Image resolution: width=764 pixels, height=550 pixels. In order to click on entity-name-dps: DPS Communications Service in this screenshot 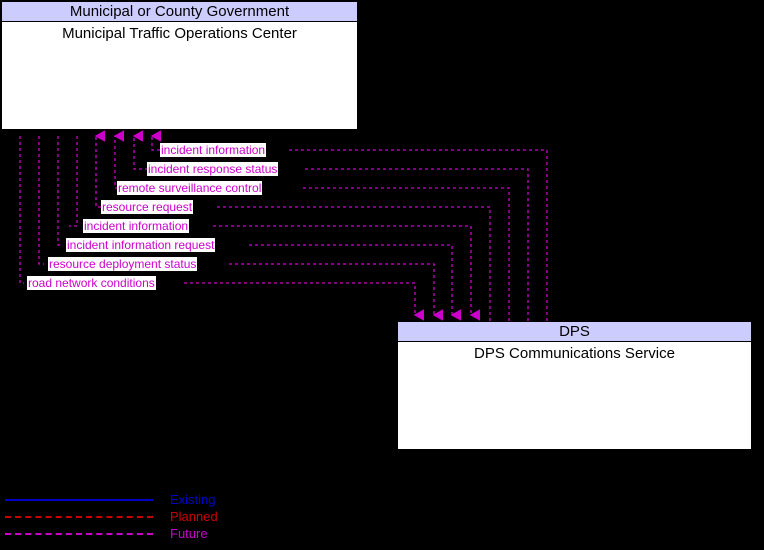, I will do `click(574, 353)`.